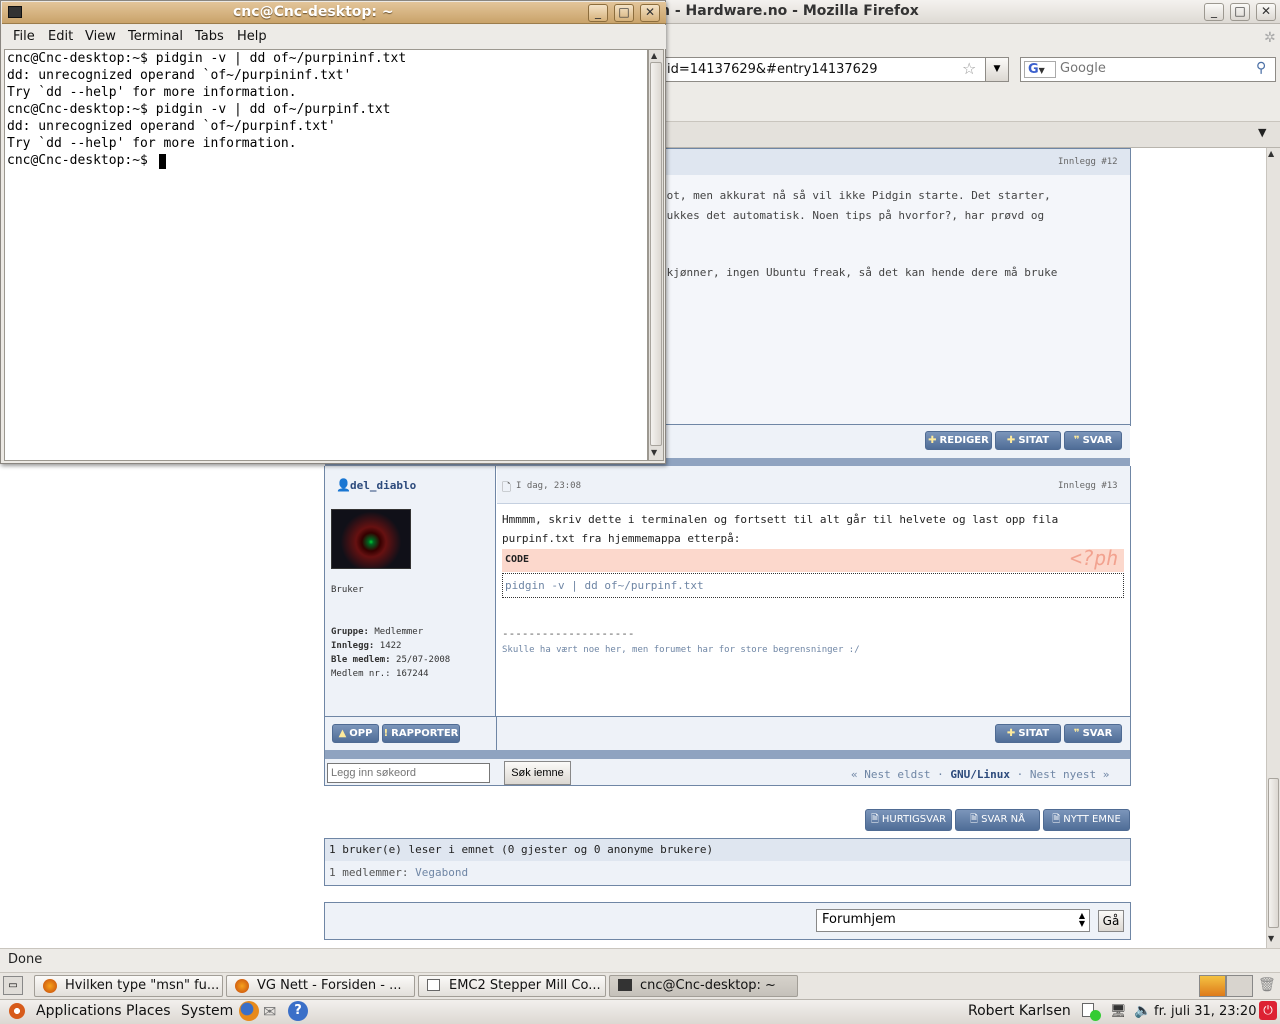  I want to click on help-launcher-icon: ?, so click(298, 1011).